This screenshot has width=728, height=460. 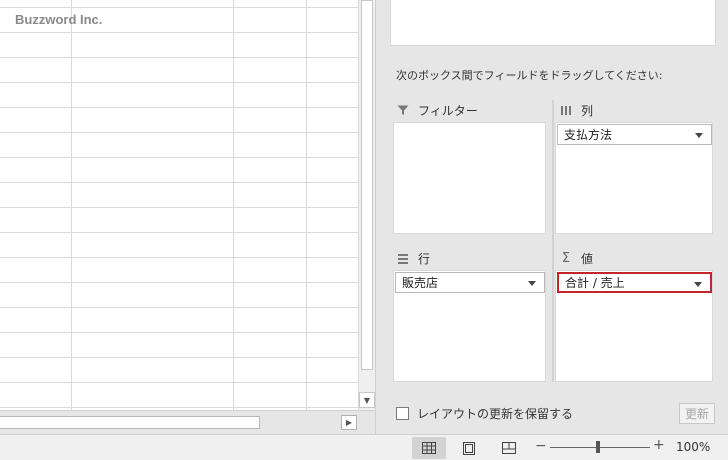 I want to click on values-area-header: Σ 値, so click(x=576, y=258).